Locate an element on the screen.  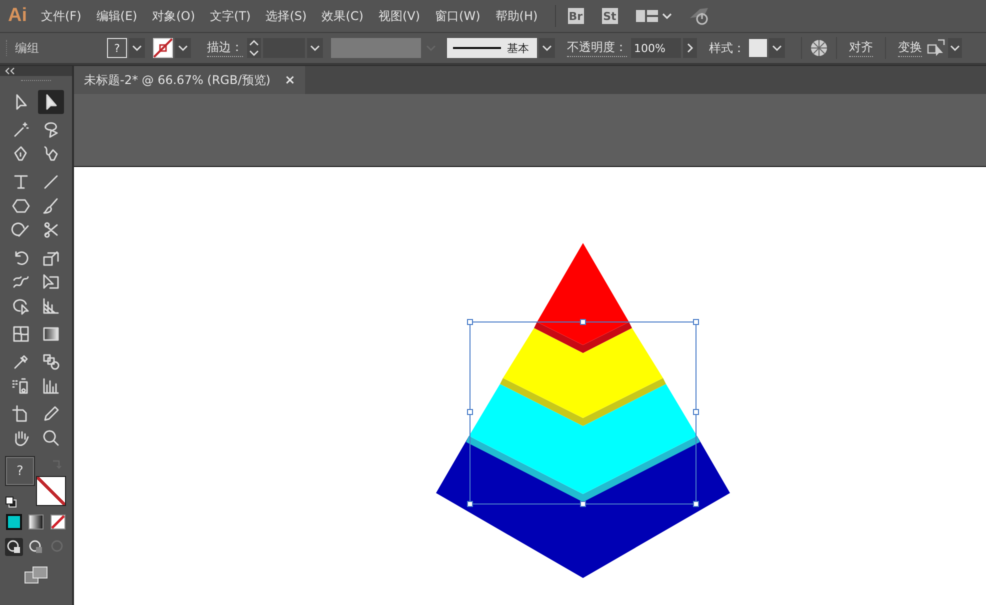
graphic-style-swatch is located at coordinates (758, 48).